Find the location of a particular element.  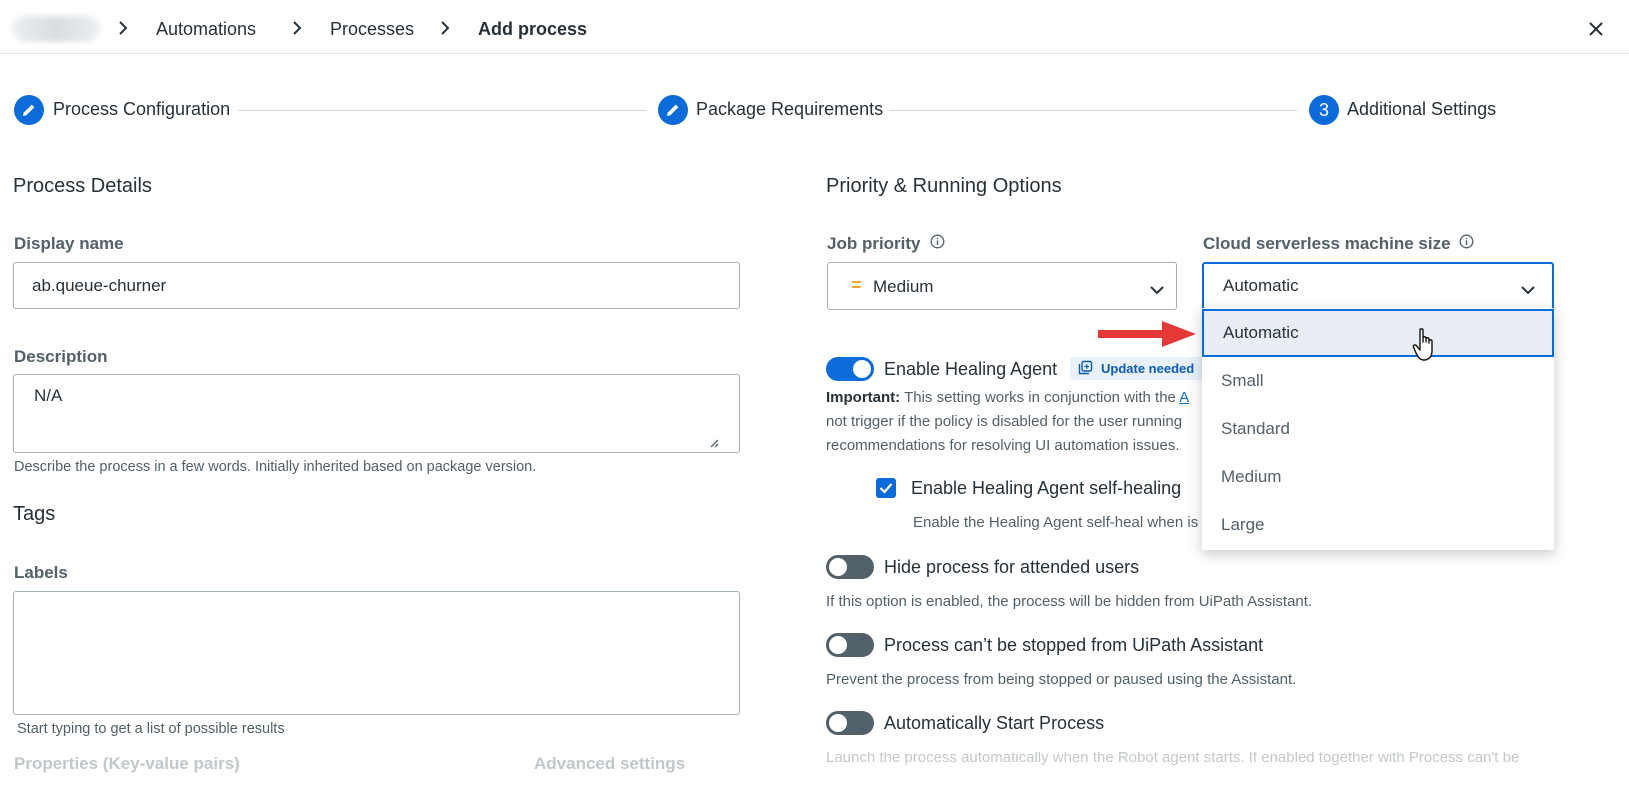

update-icon is located at coordinates (1085, 369).